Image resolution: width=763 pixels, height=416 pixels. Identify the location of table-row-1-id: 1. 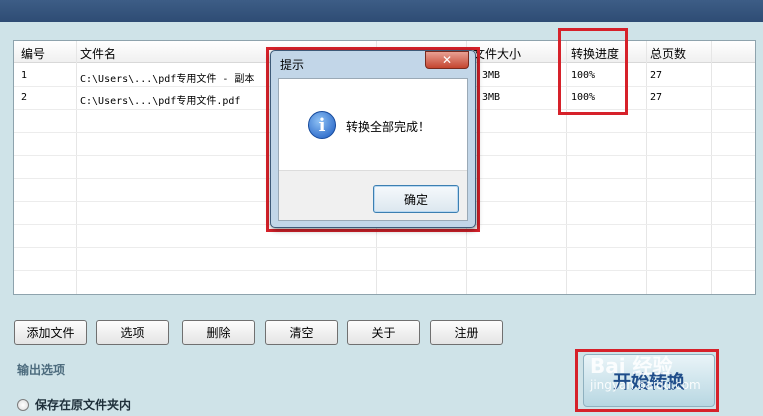
(24, 75).